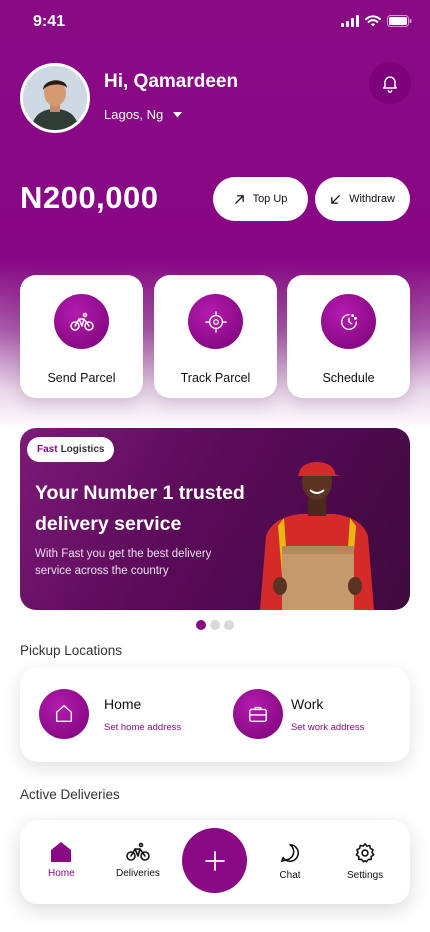  I want to click on send-parcel-label: Send Parcel, so click(81, 378).